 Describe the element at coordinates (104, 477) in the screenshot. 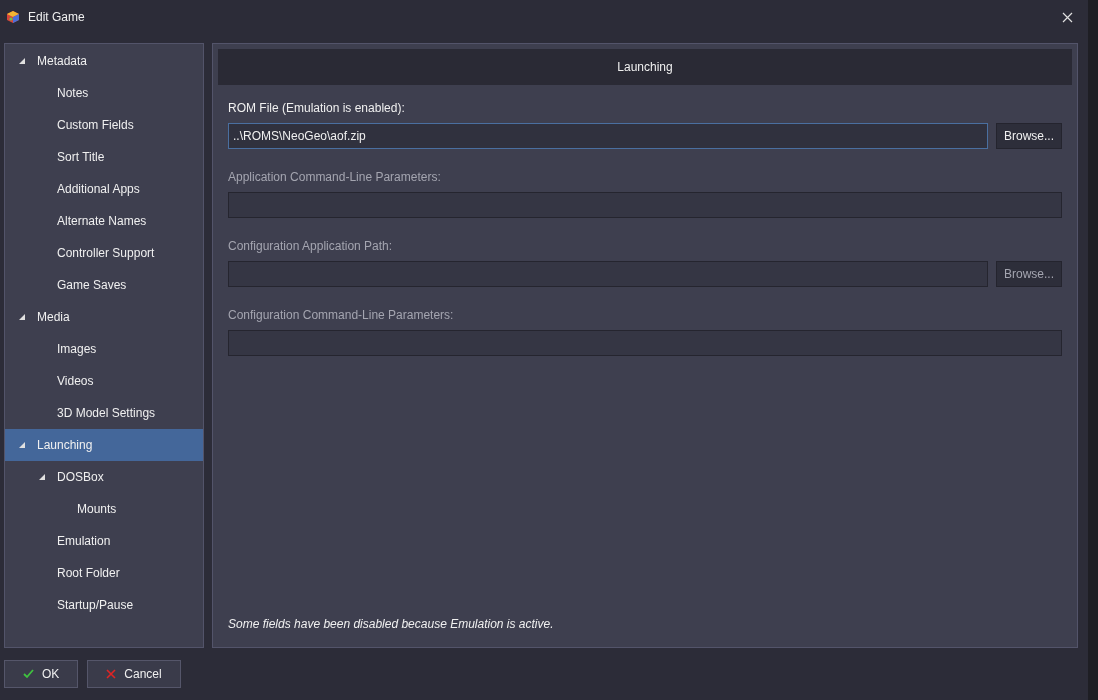

I see `tree-item: DOSBox` at that location.